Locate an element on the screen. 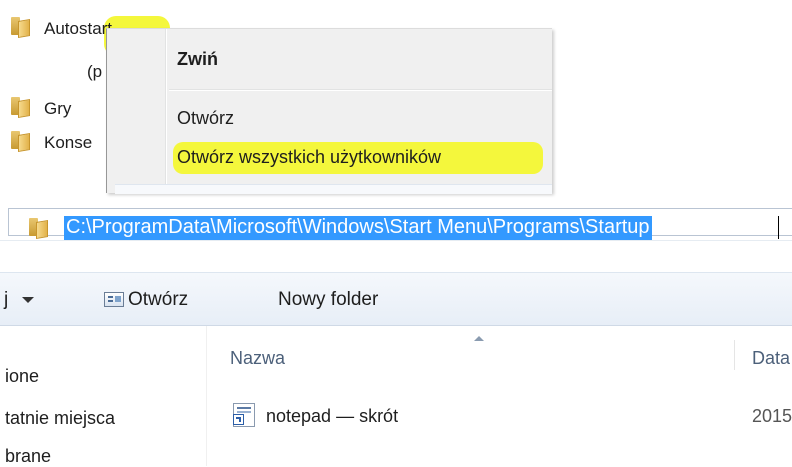 Image resolution: width=792 pixels, height=467 pixels. tree-item-konse: Konse is located at coordinates (68, 143).